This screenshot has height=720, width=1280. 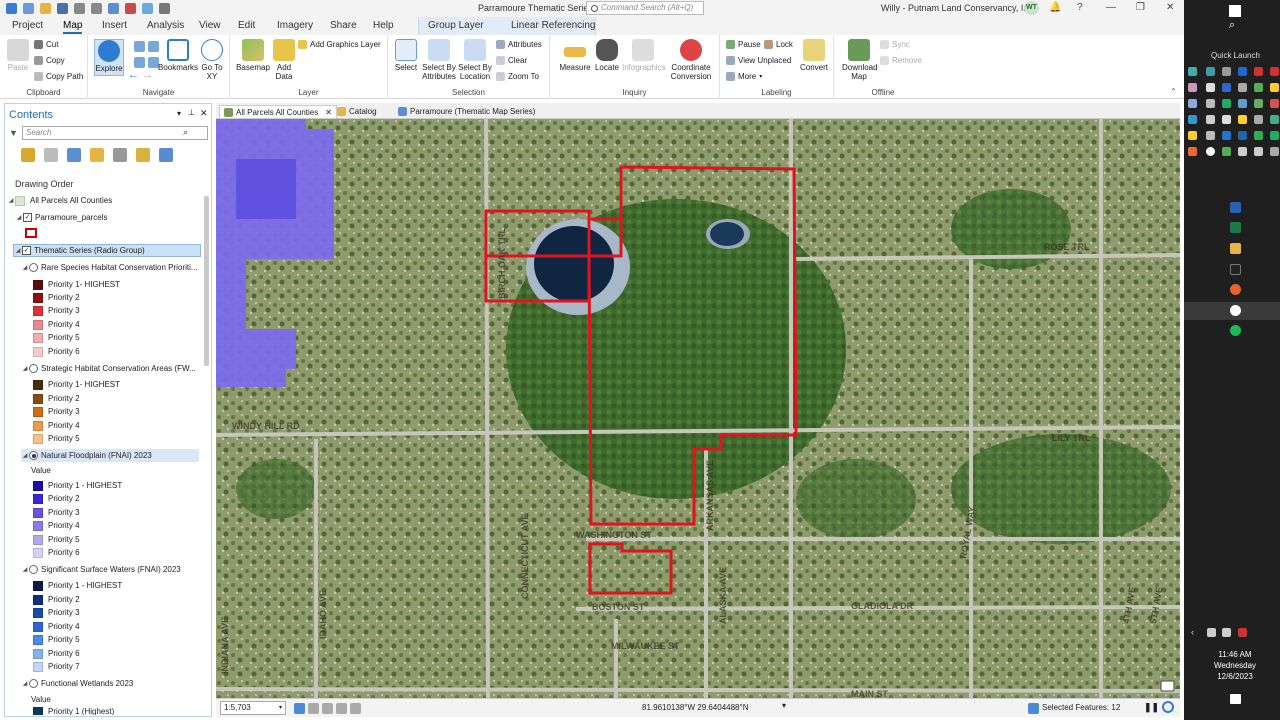 I want to click on undo-icon, so click(x=79, y=8).